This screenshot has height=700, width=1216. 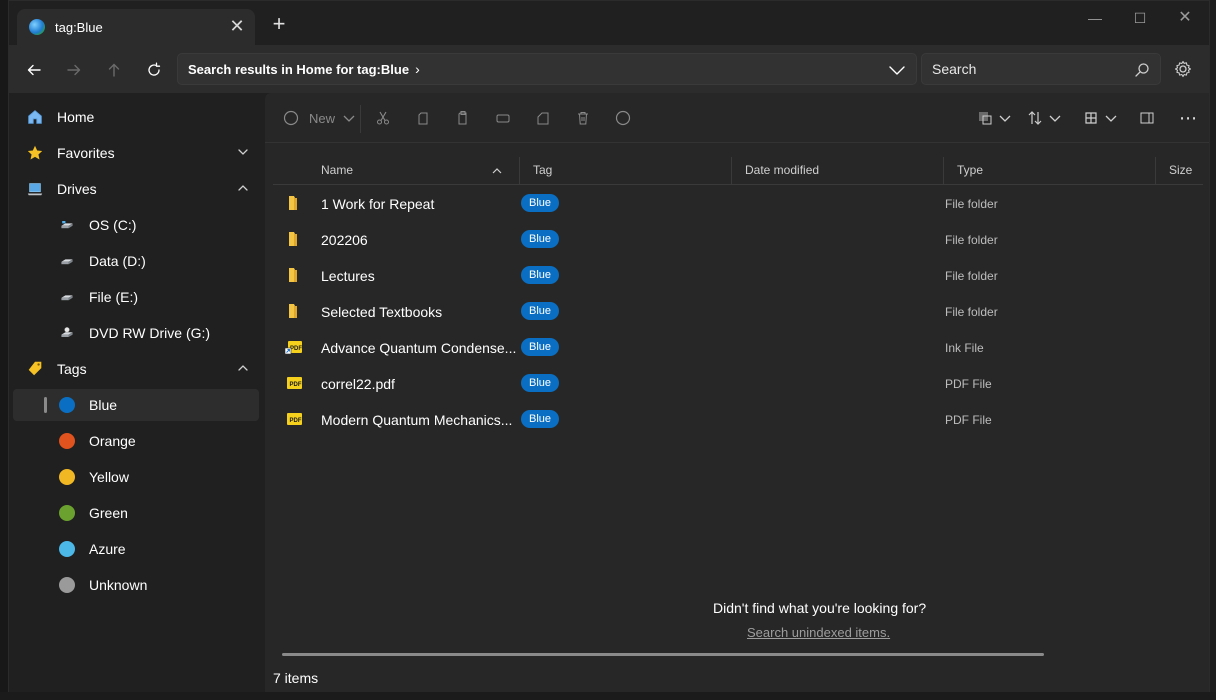 What do you see at coordinates (136, 405) in the screenshot?
I see `sidebar-item-tag-blue: Blue` at bounding box center [136, 405].